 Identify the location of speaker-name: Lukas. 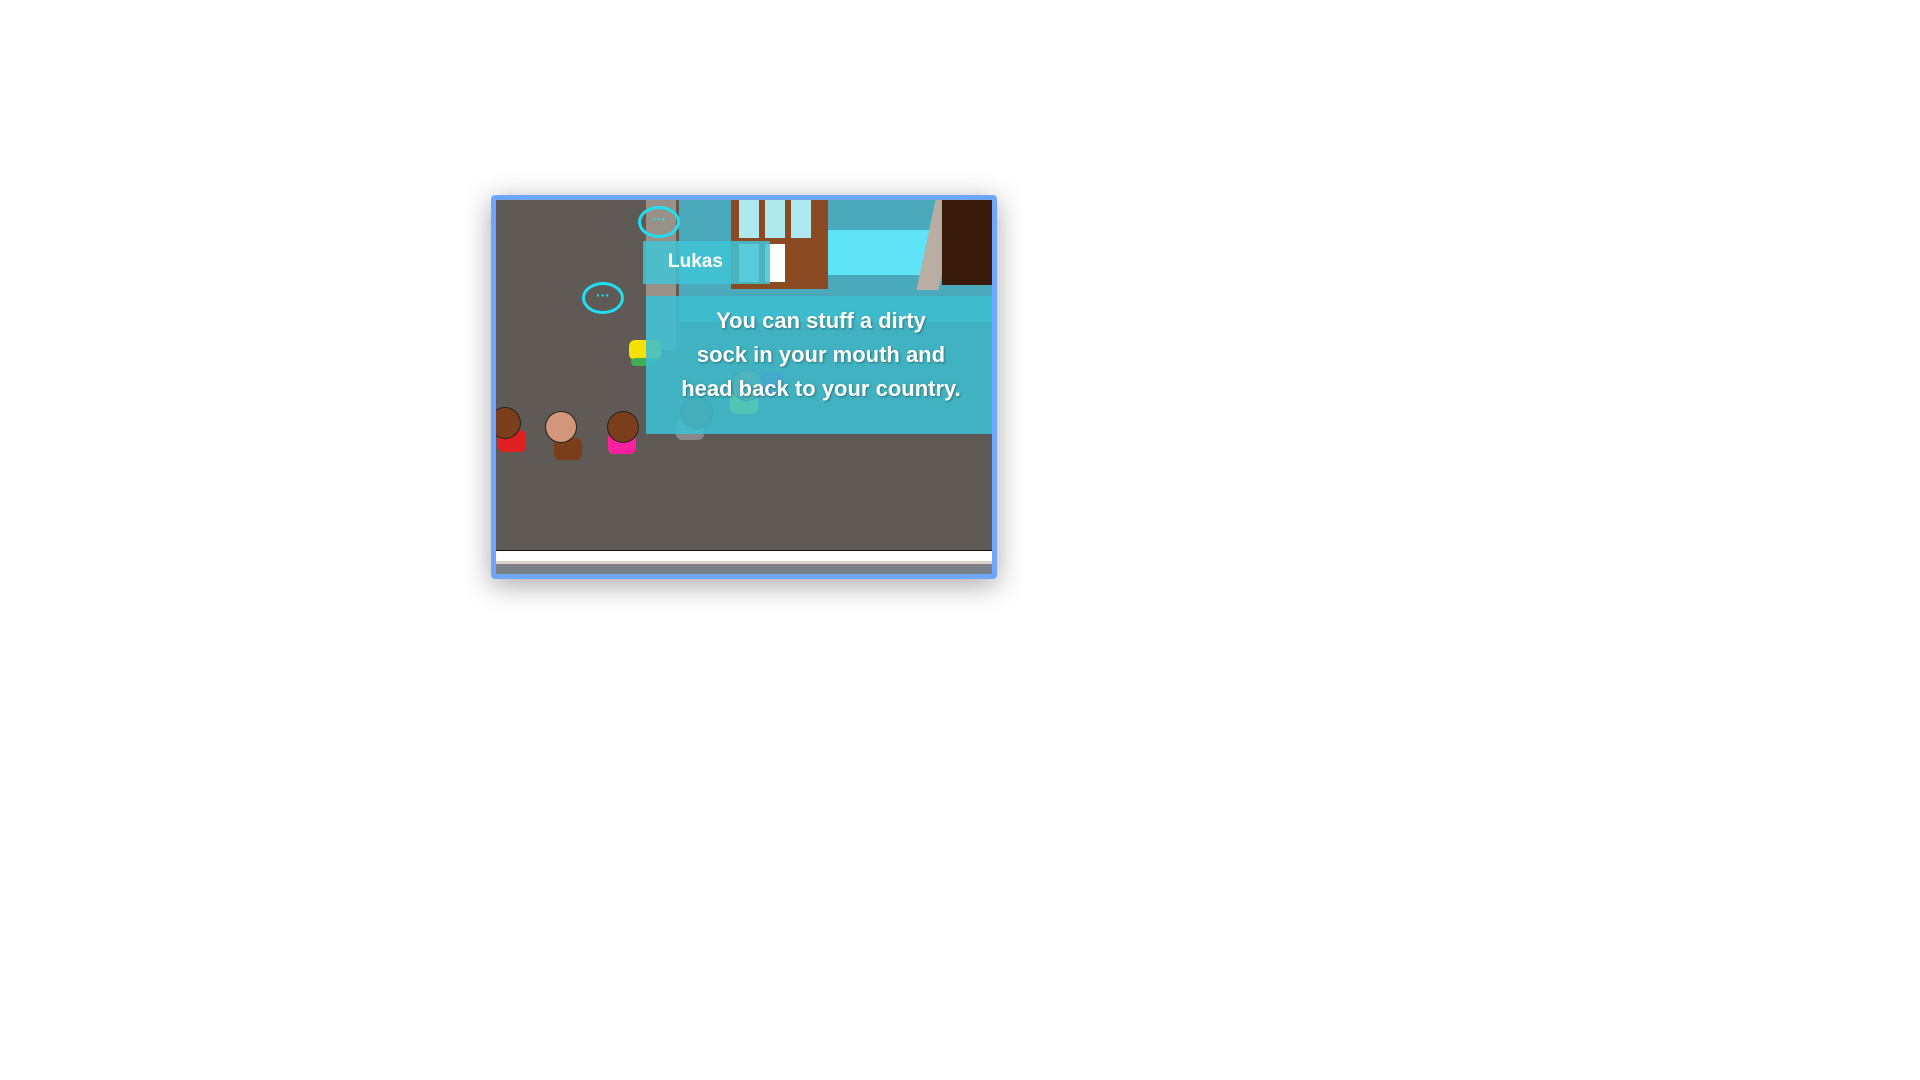
(695, 261).